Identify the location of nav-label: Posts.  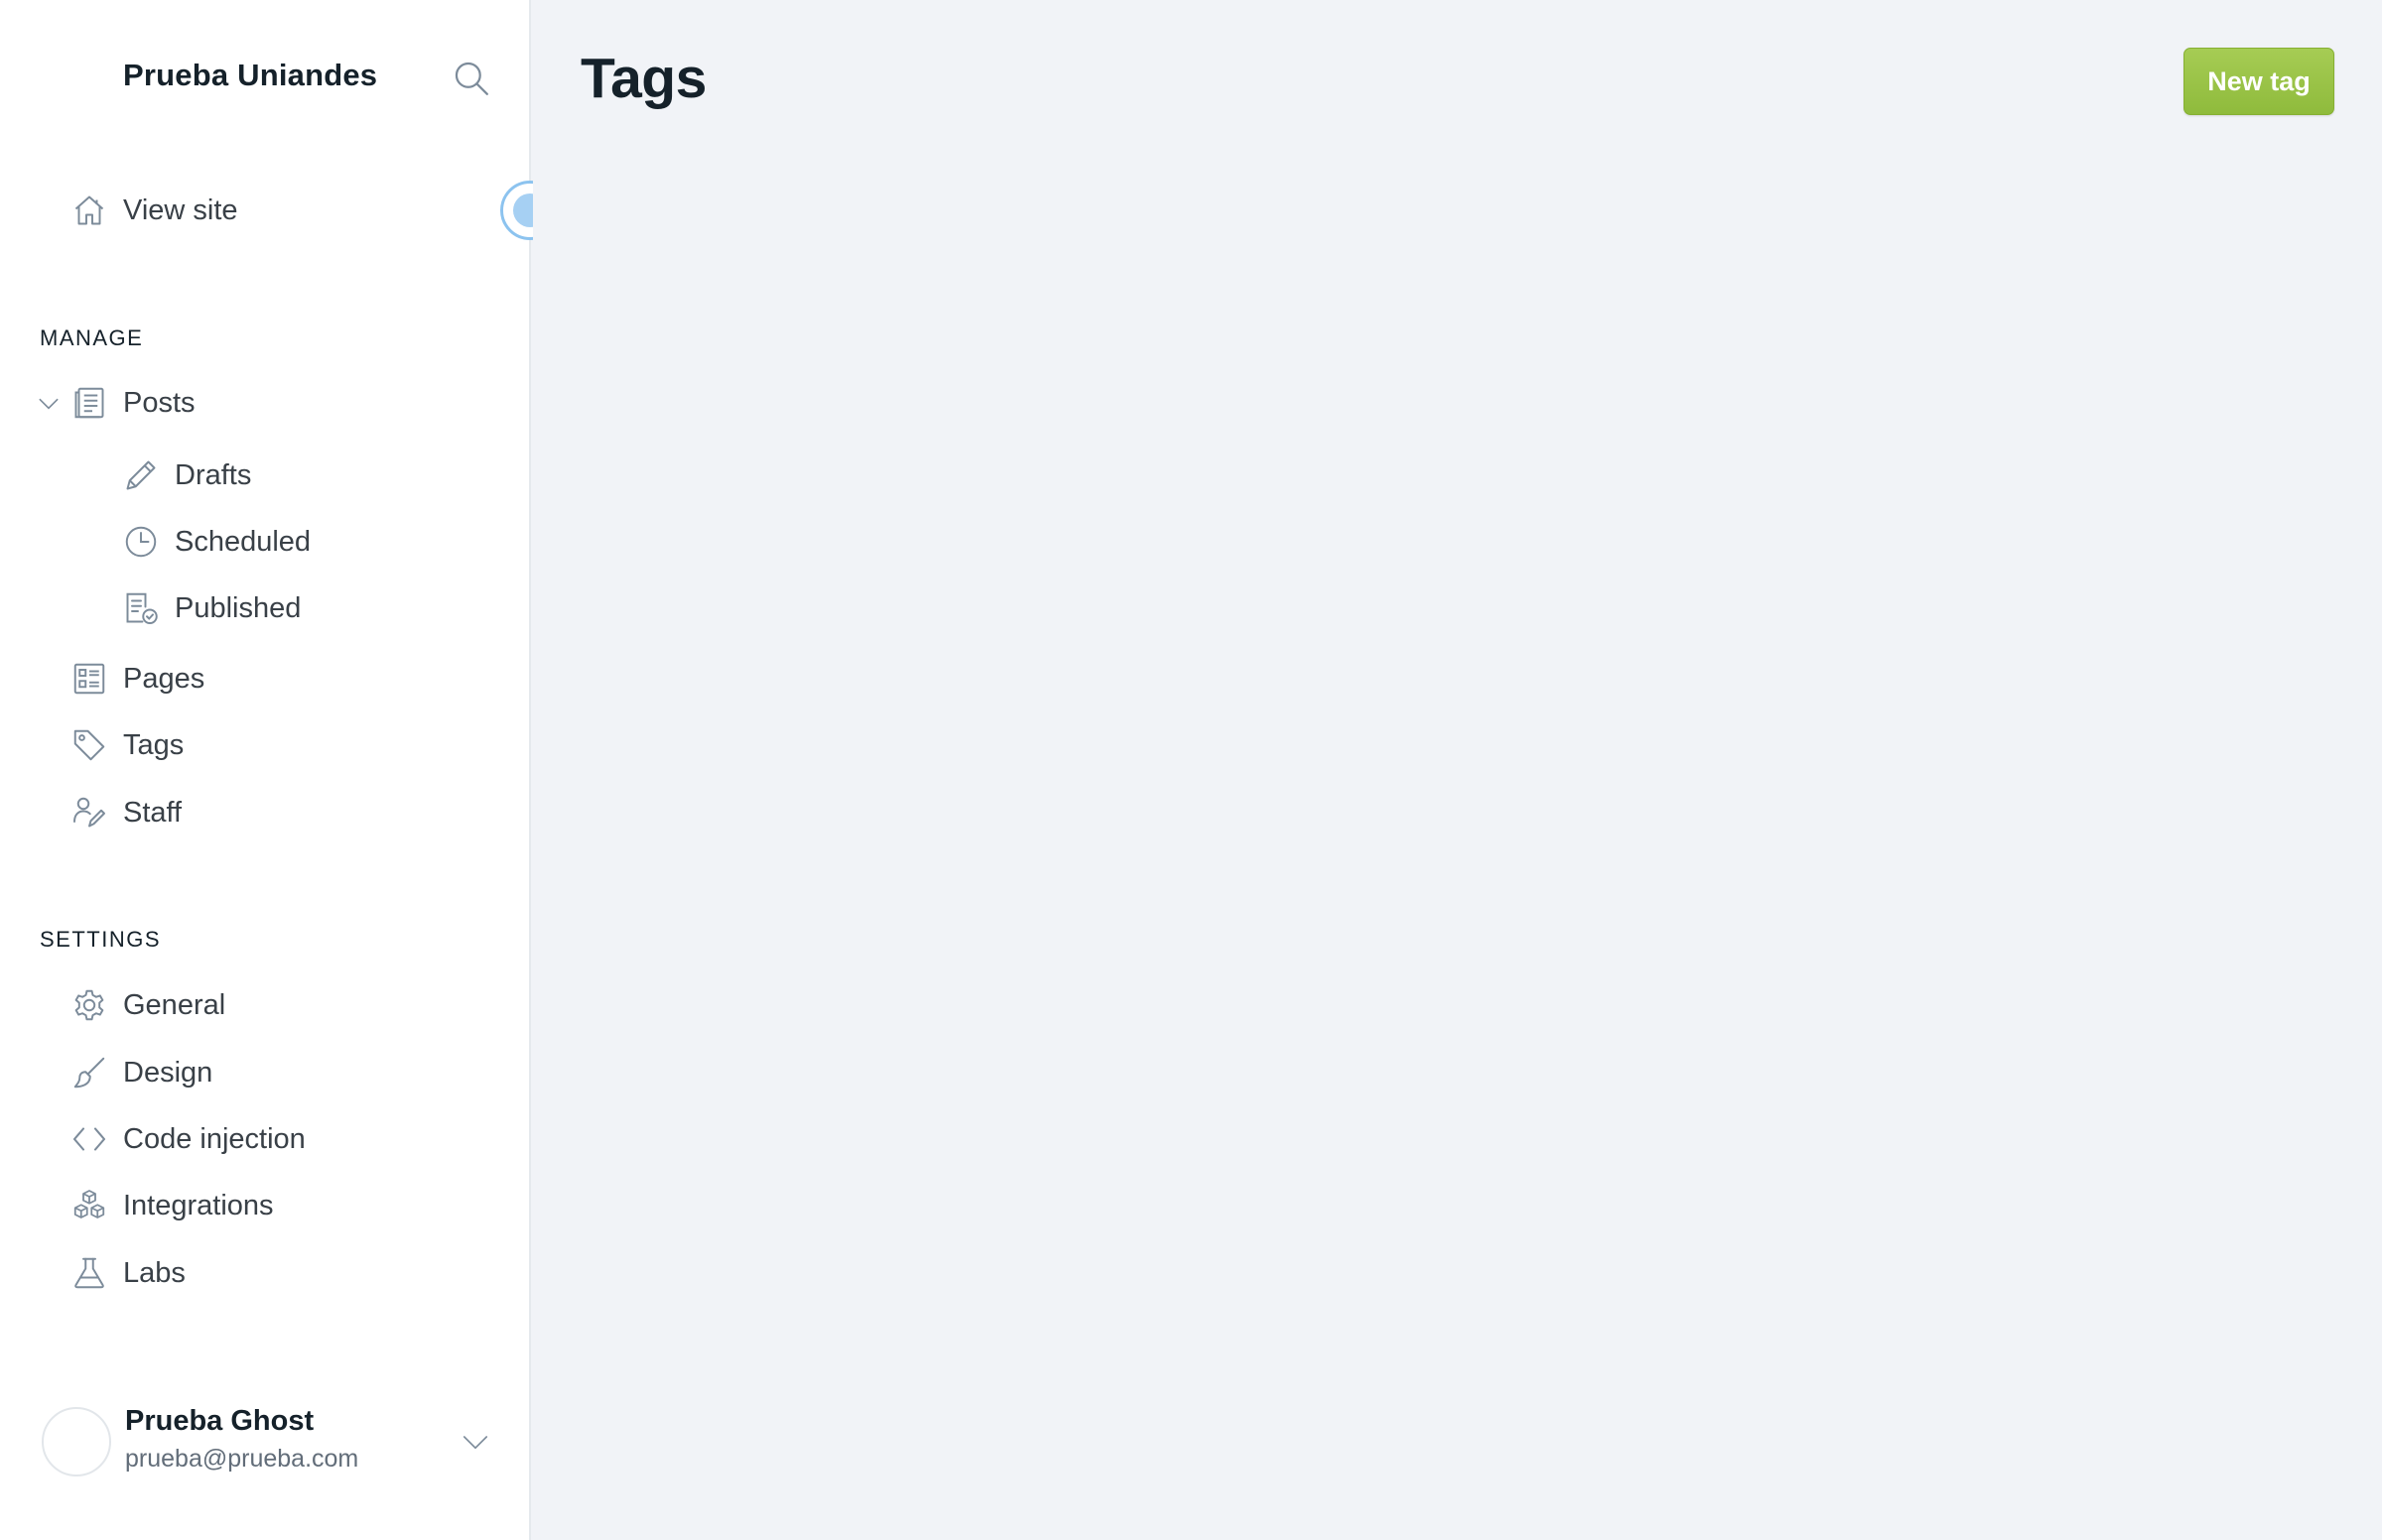
(159, 402).